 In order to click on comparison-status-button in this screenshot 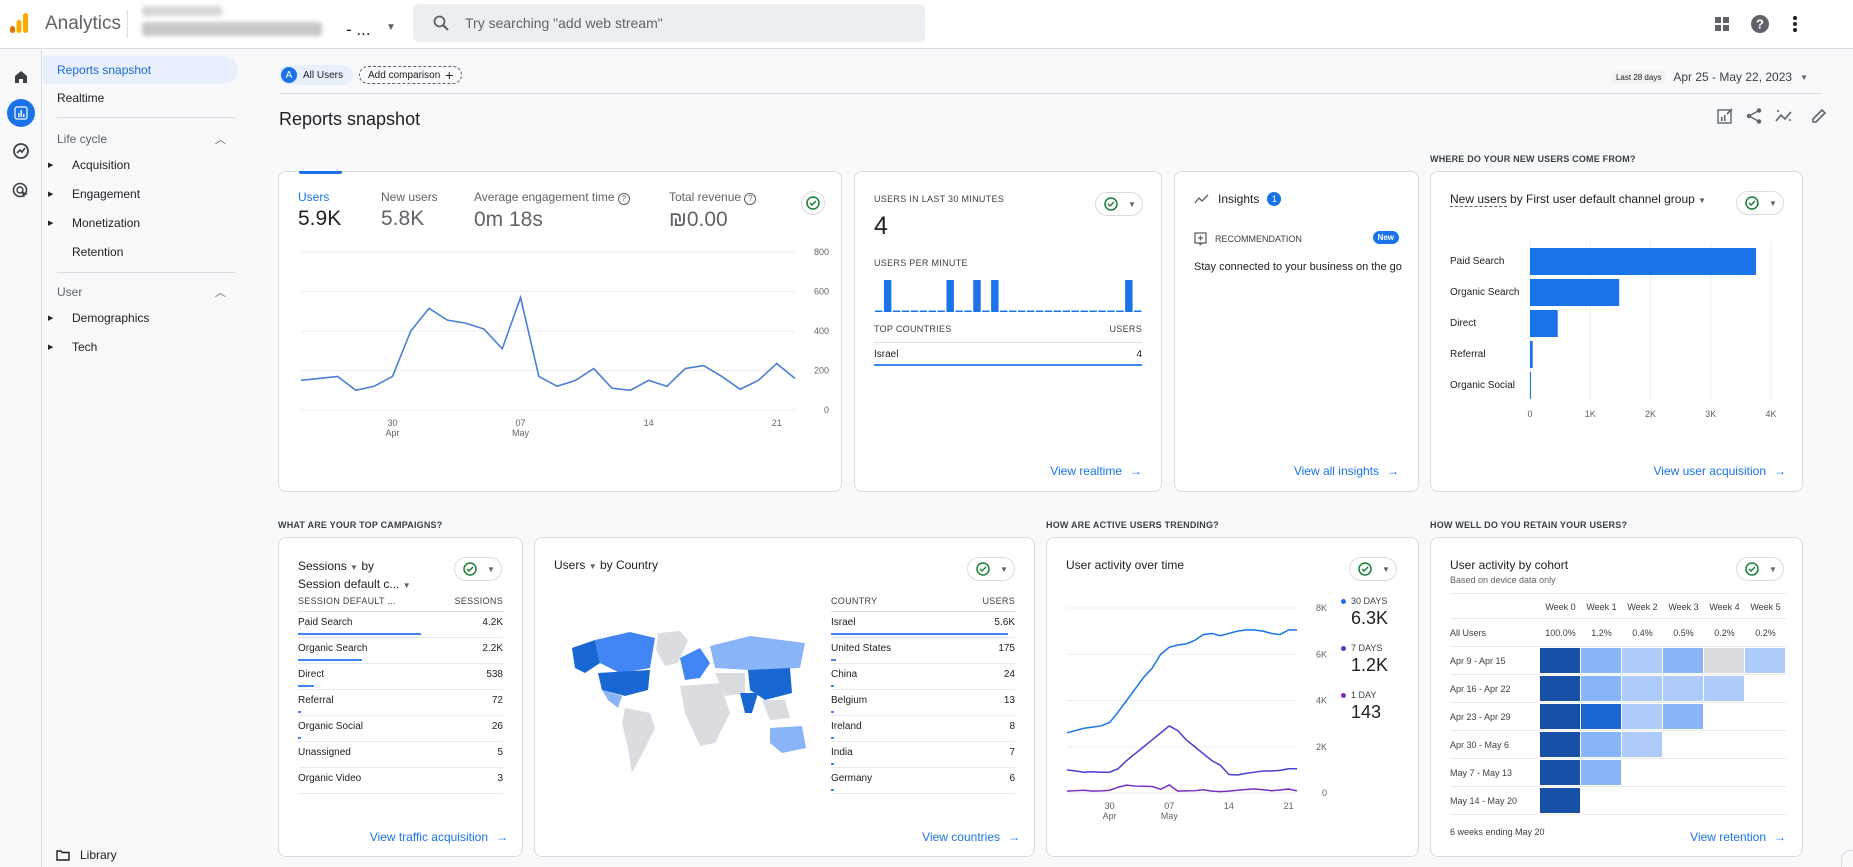, I will do `click(813, 203)`.